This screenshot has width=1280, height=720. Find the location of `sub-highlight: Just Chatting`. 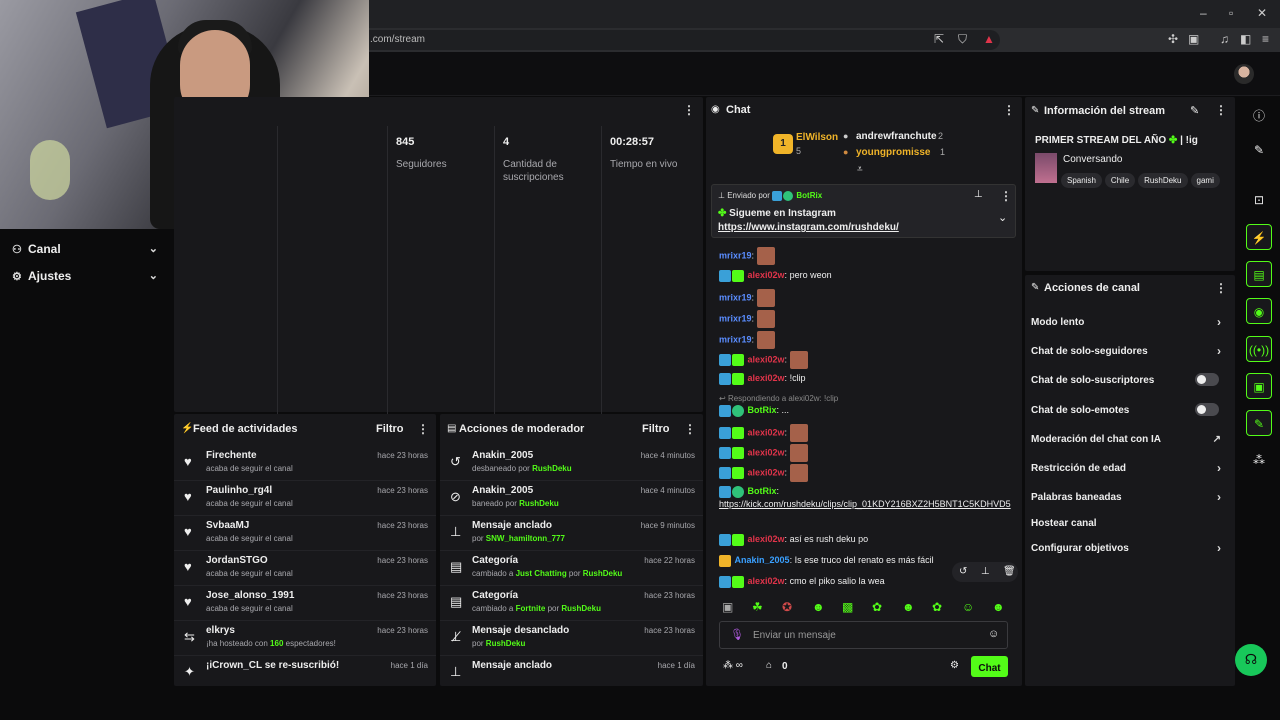

sub-highlight: Just Chatting is located at coordinates (541, 573).